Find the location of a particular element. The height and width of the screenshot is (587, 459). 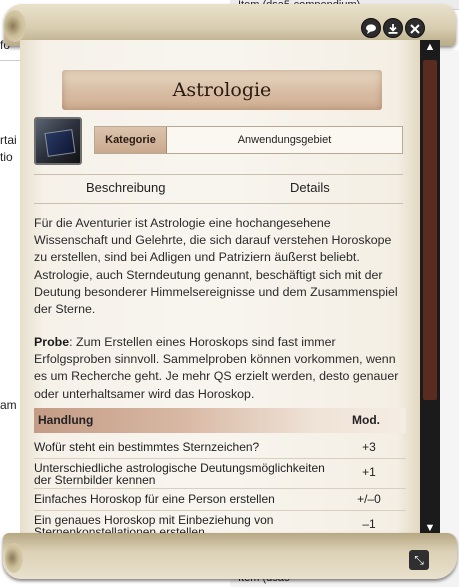

resize-icon: ⤡ is located at coordinates (419, 560).